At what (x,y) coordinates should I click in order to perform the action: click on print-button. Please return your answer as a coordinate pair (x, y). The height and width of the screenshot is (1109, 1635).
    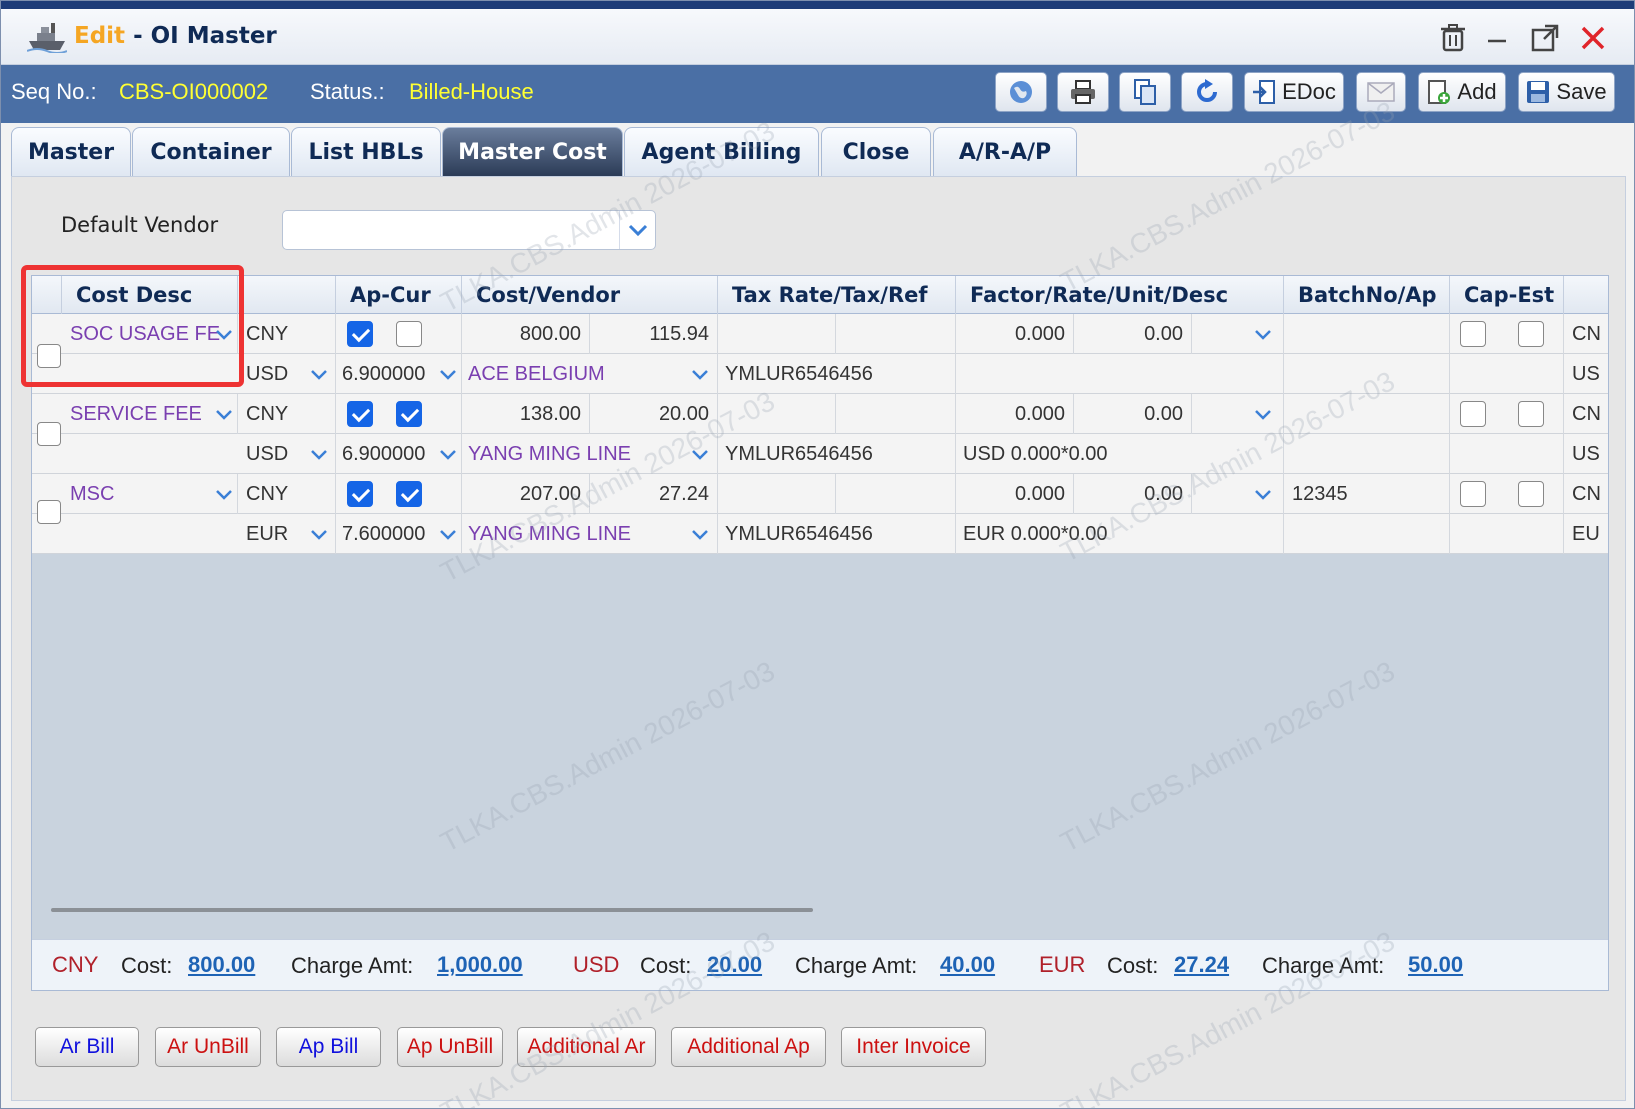
    Looking at the image, I should click on (1083, 92).